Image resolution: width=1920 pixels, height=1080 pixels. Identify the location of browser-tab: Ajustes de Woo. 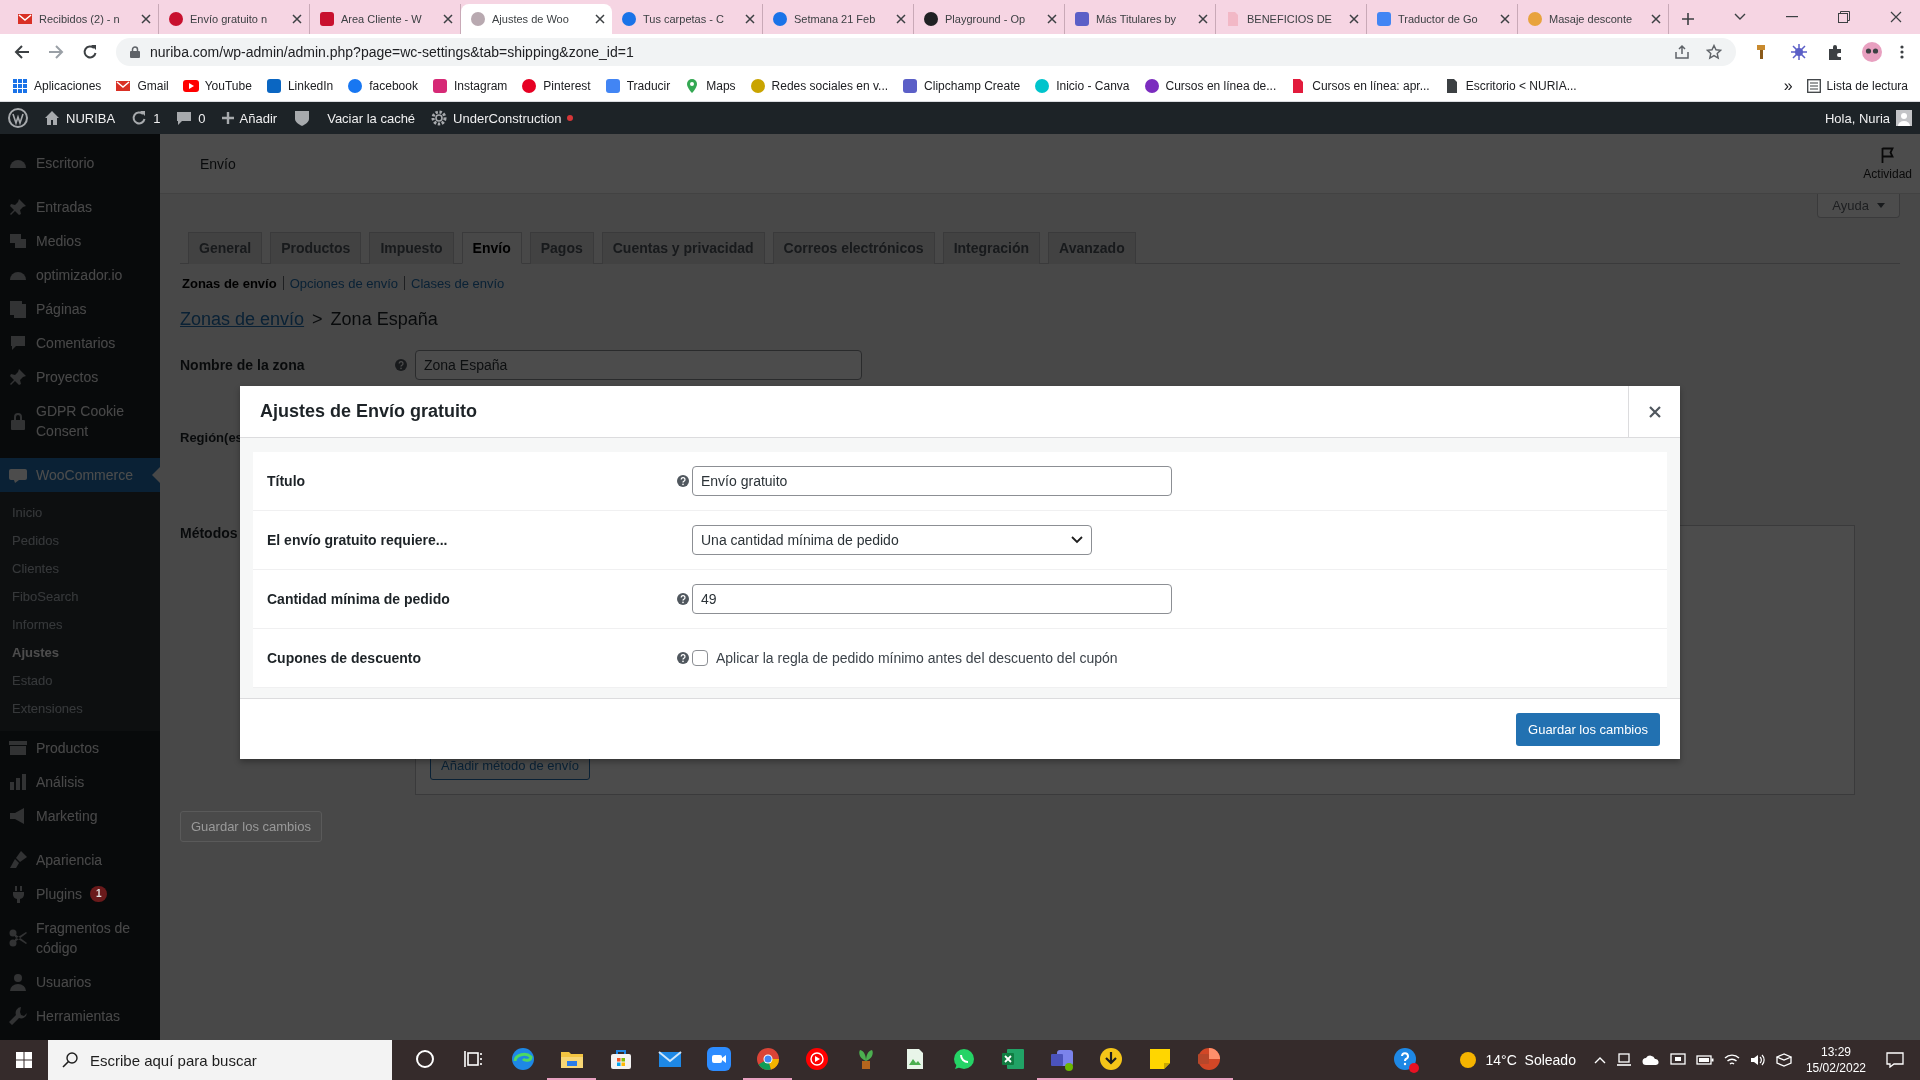
(536, 19).